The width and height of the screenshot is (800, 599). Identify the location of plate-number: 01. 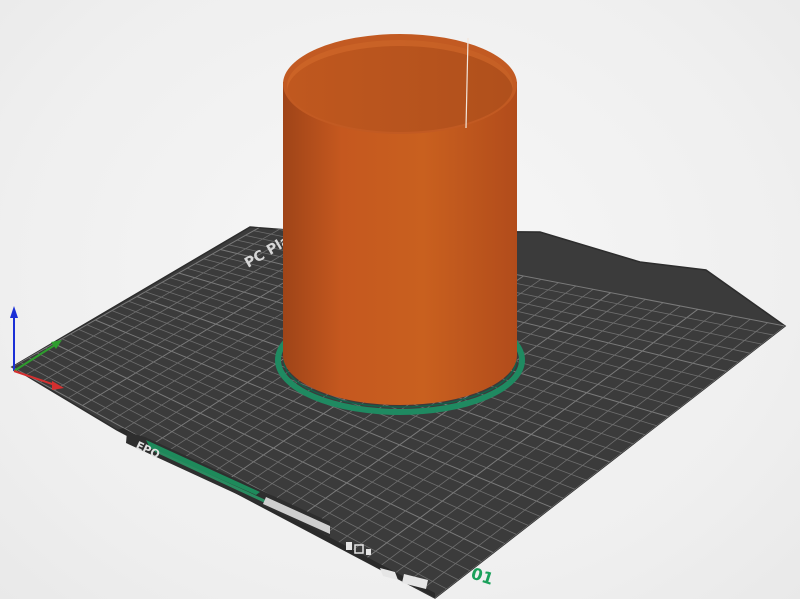
(482, 576).